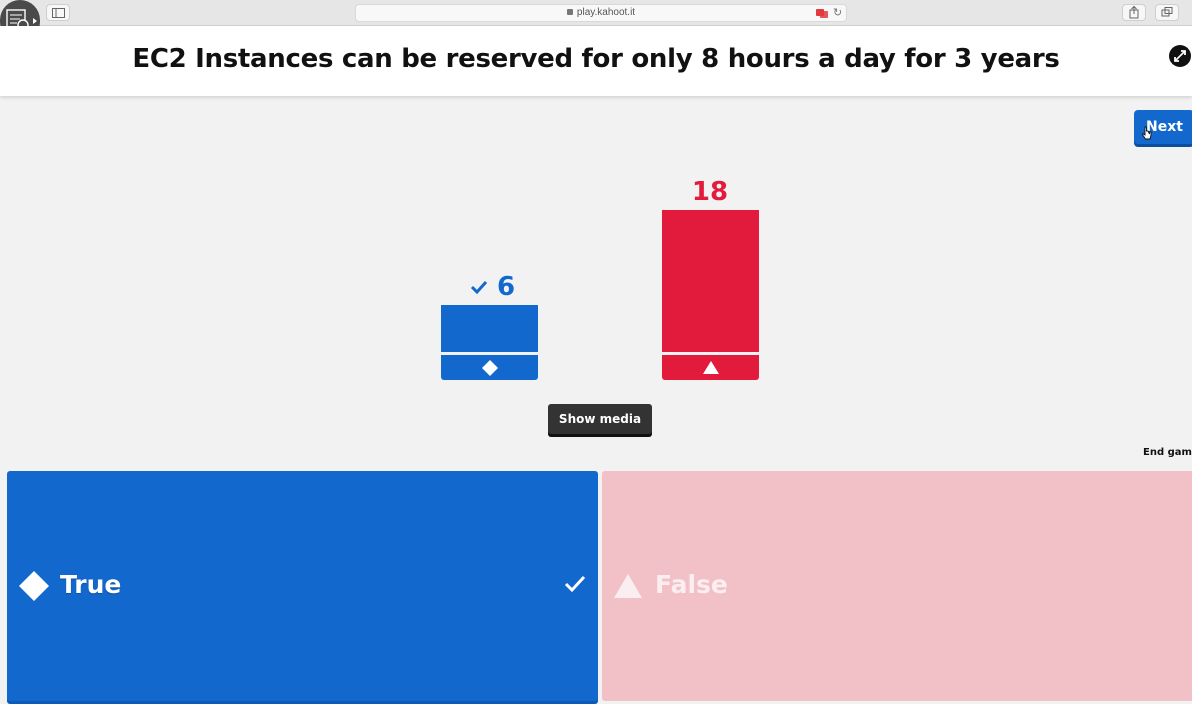  I want to click on sidebar-toggle-button, so click(58, 12).